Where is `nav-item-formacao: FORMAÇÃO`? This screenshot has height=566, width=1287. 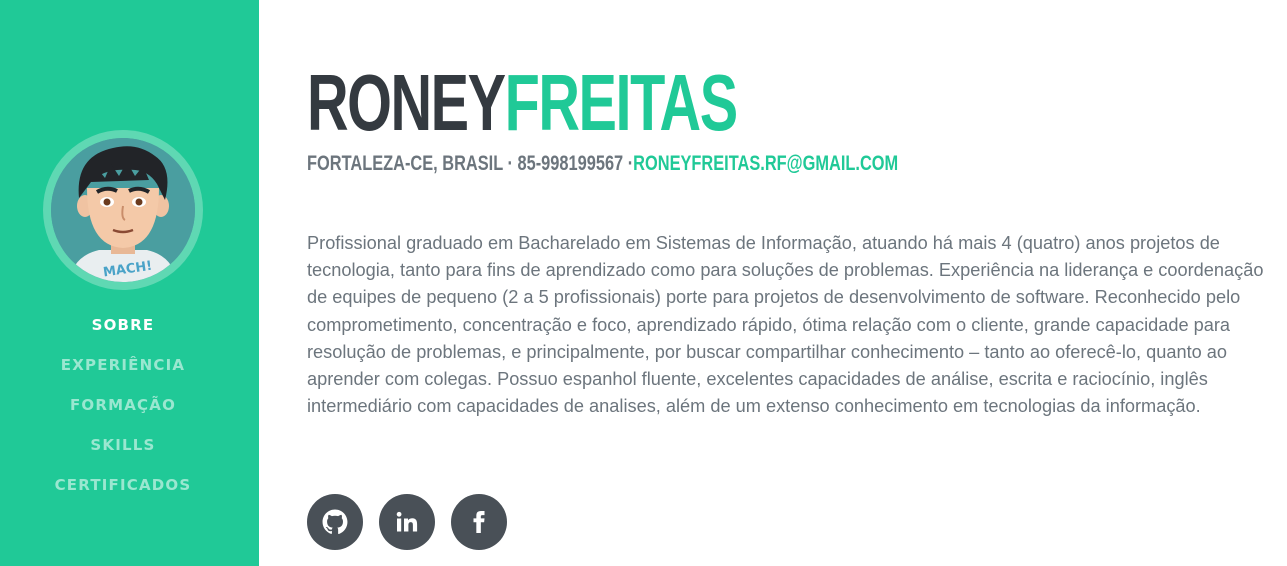 nav-item-formacao: FORMAÇÃO is located at coordinates (123, 414).